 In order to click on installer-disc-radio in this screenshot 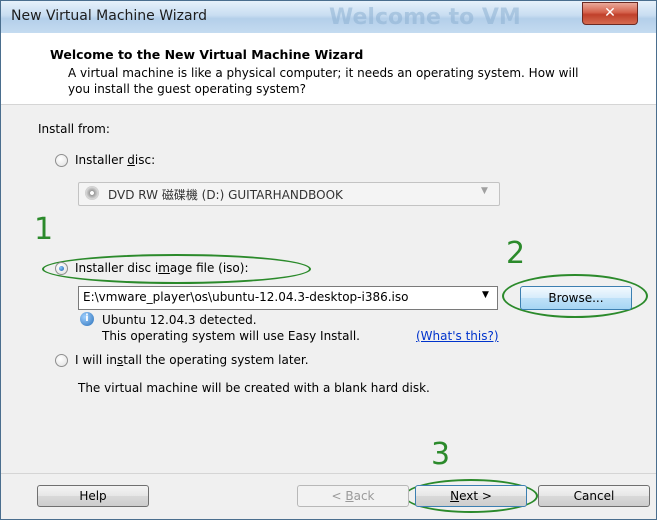, I will do `click(61, 160)`.